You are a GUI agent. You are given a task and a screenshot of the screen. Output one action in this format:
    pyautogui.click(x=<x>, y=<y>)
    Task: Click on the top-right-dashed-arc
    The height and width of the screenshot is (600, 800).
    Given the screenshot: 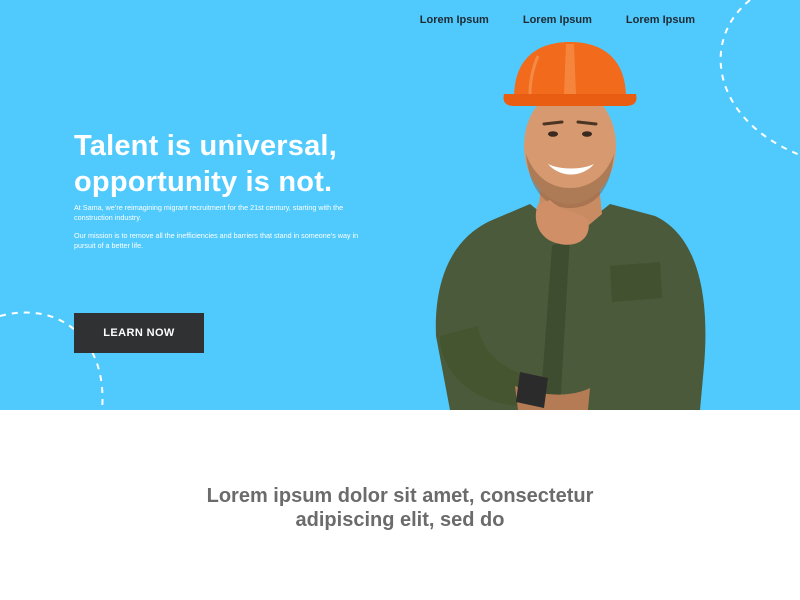 What is the action you would take?
    pyautogui.click(x=759, y=78)
    